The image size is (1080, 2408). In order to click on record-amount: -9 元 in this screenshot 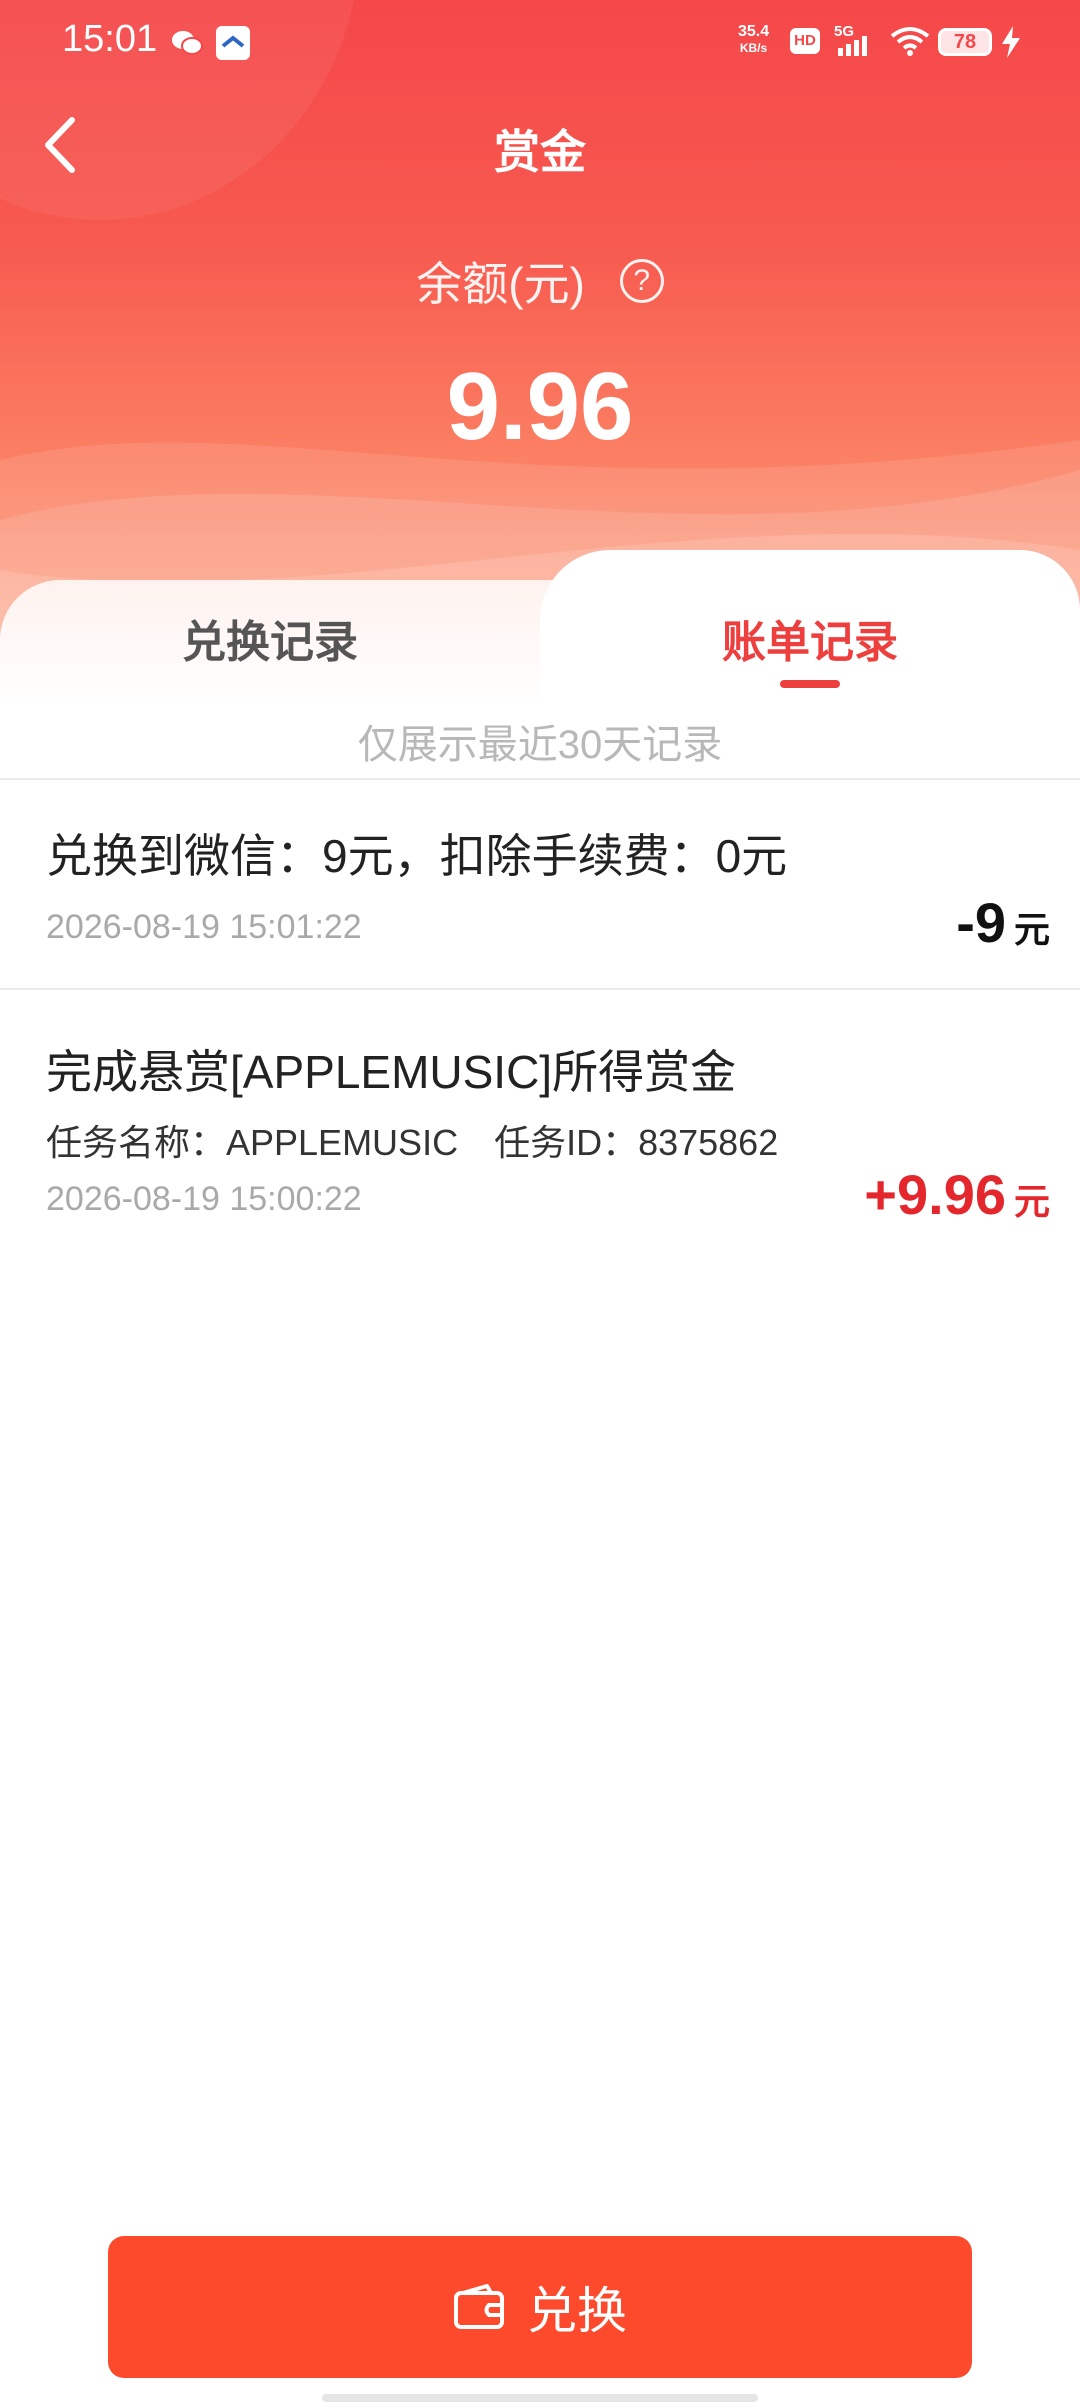, I will do `click(1003, 922)`.